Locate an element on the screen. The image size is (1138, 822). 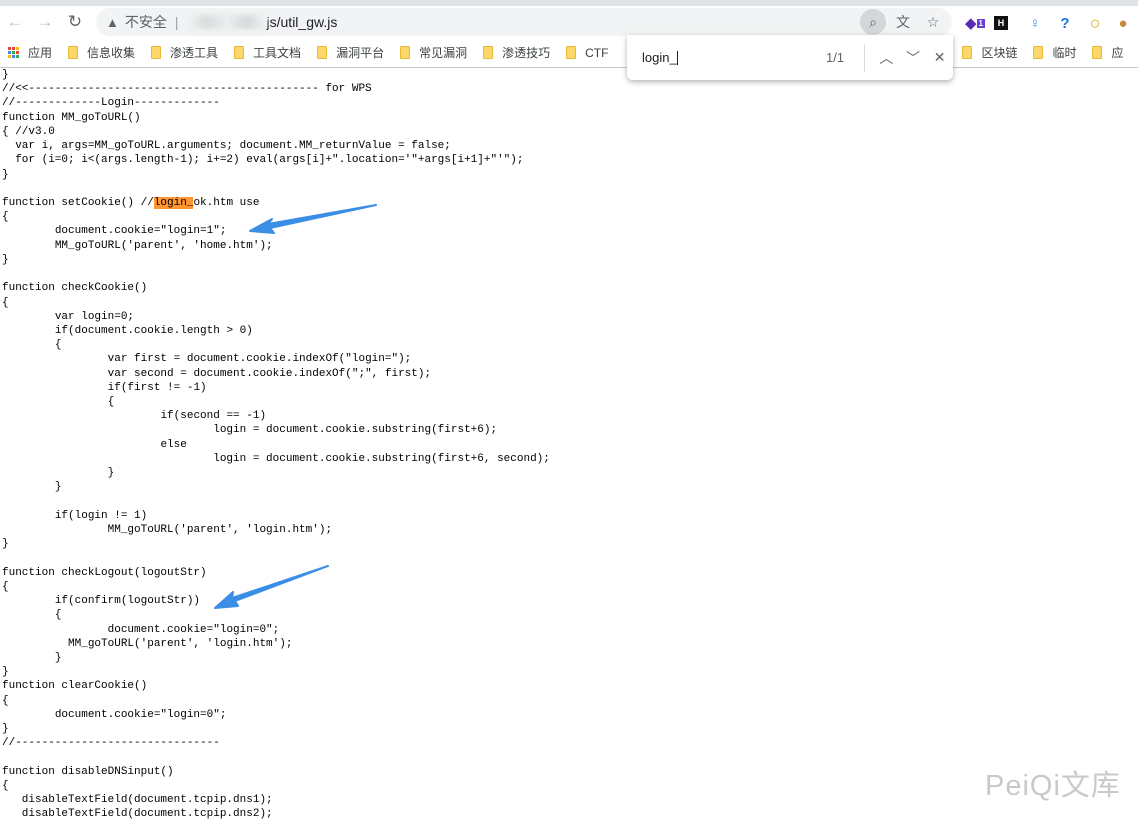
security-label: 不安全 is located at coordinates (145, 22).